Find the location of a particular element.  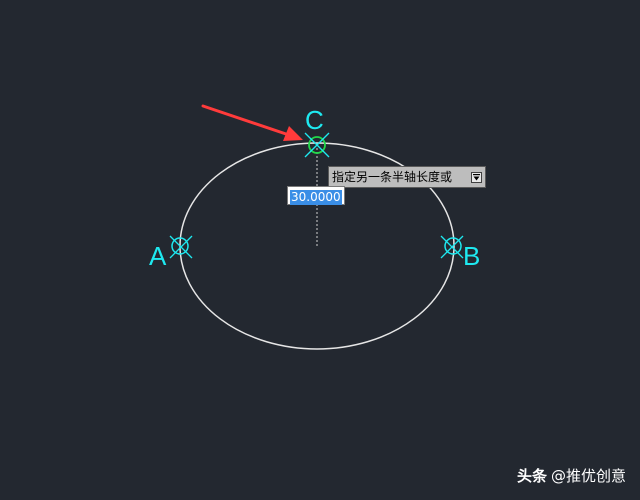

point-label-b: B is located at coordinates (471, 256).